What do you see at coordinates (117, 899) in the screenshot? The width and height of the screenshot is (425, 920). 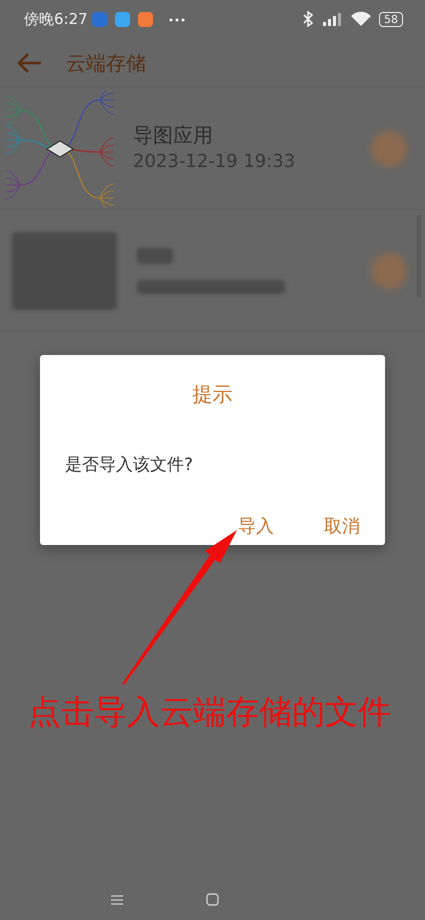 I see `menu-icon` at bounding box center [117, 899].